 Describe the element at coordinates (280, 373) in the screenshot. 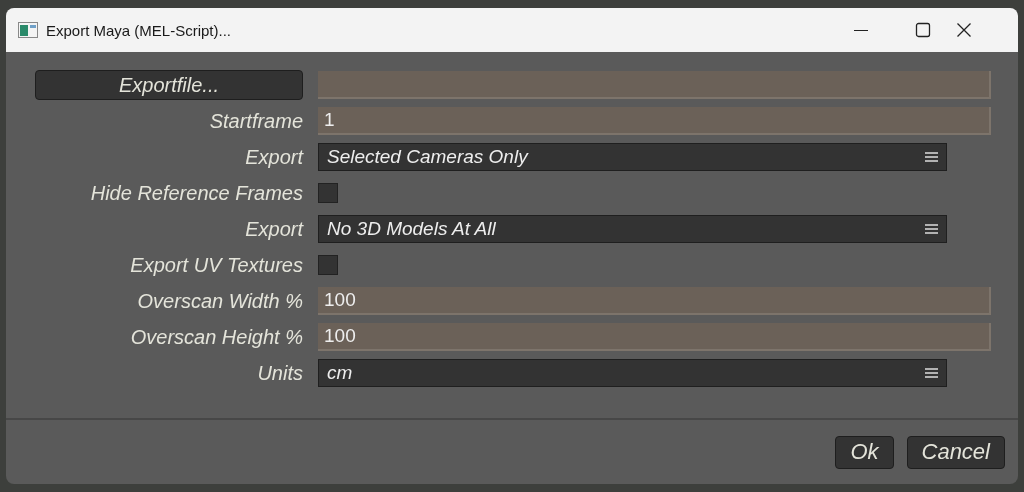

I see `field-label: Units` at that location.